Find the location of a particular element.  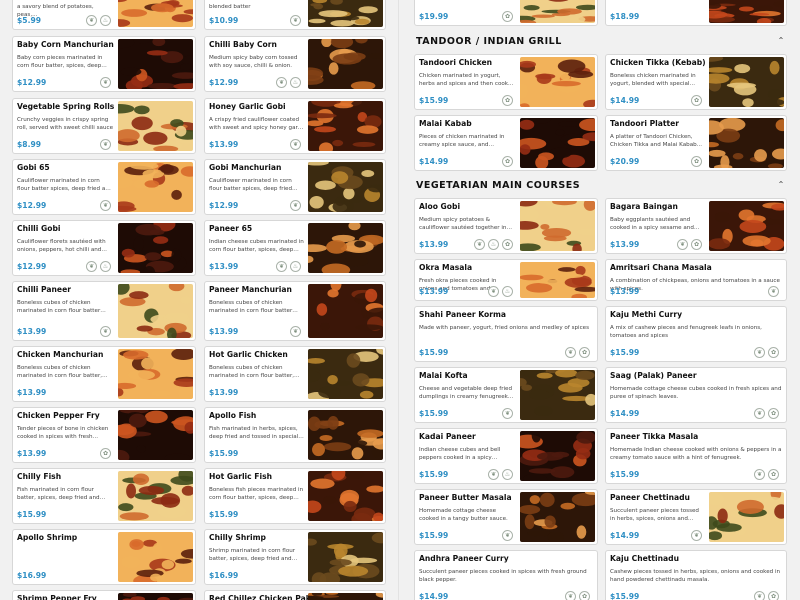

menu-item-card: Red Chillez Chicken Pakora is located at coordinates (295, 595).